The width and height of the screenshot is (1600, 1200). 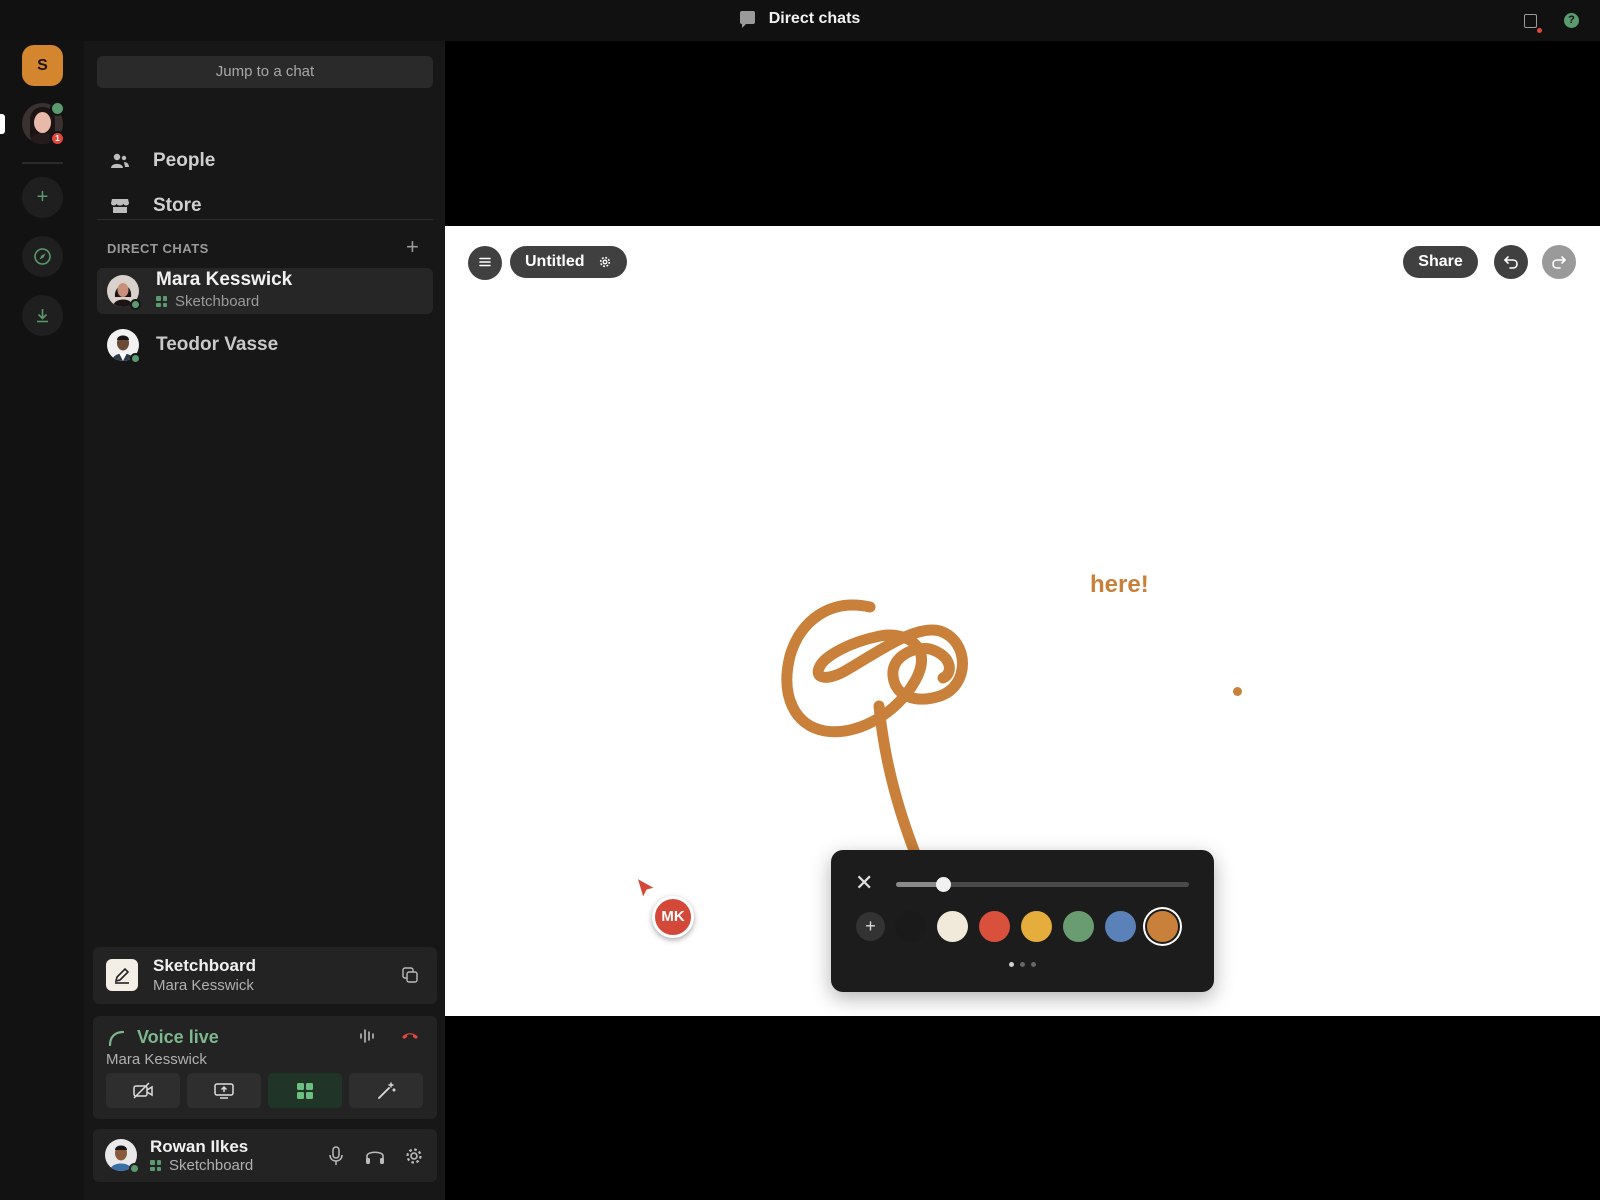 What do you see at coordinates (265, 219) in the screenshot?
I see `sidebar-divider` at bounding box center [265, 219].